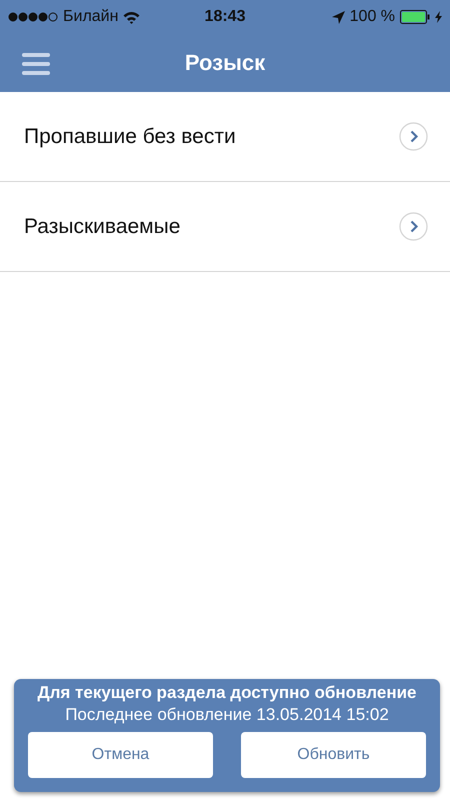 The width and height of the screenshot is (450, 800). What do you see at coordinates (438, 17) in the screenshot?
I see `charging-icon` at bounding box center [438, 17].